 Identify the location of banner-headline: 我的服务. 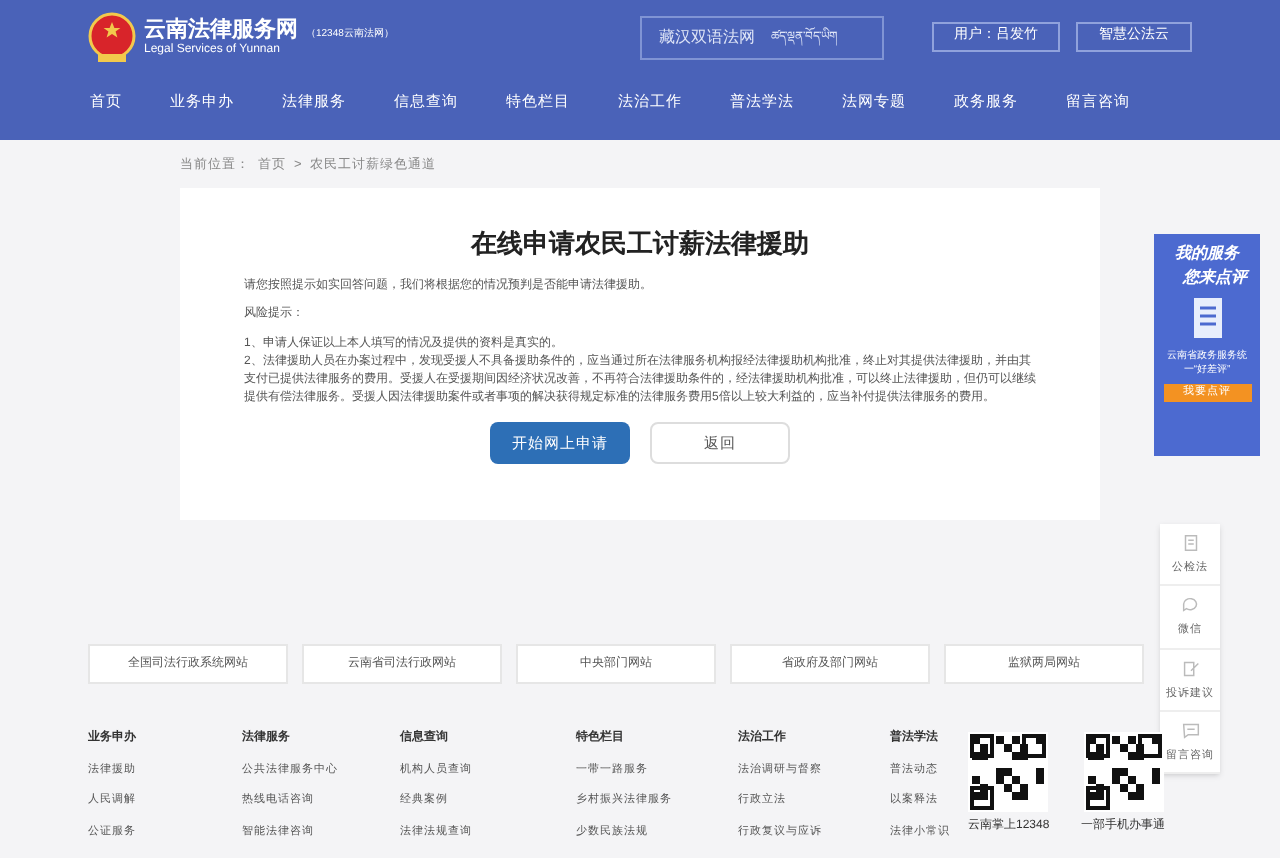
(1207, 254).